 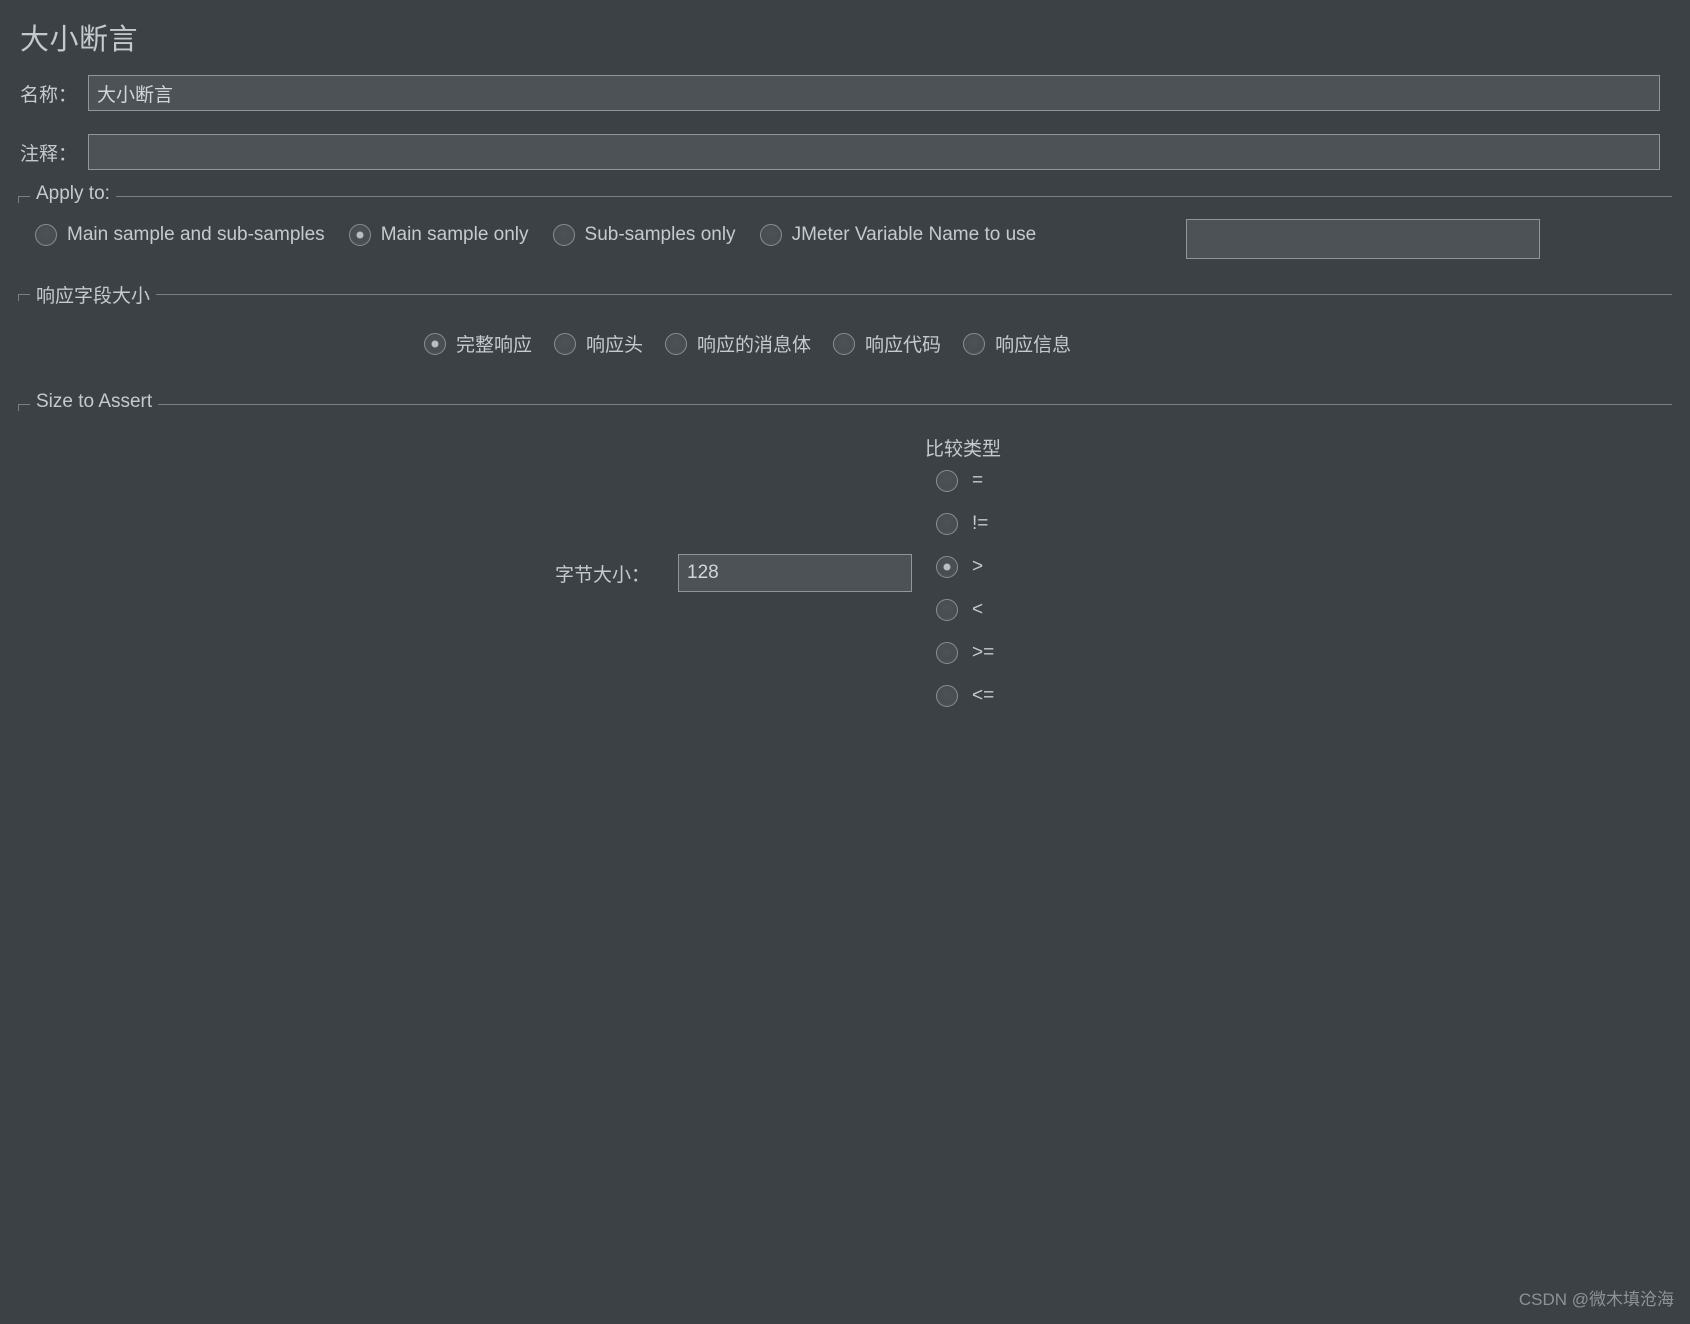 I want to click on radio-main-sample-and-sub-samples: Main sample and sub-samples, so click(x=180, y=235).